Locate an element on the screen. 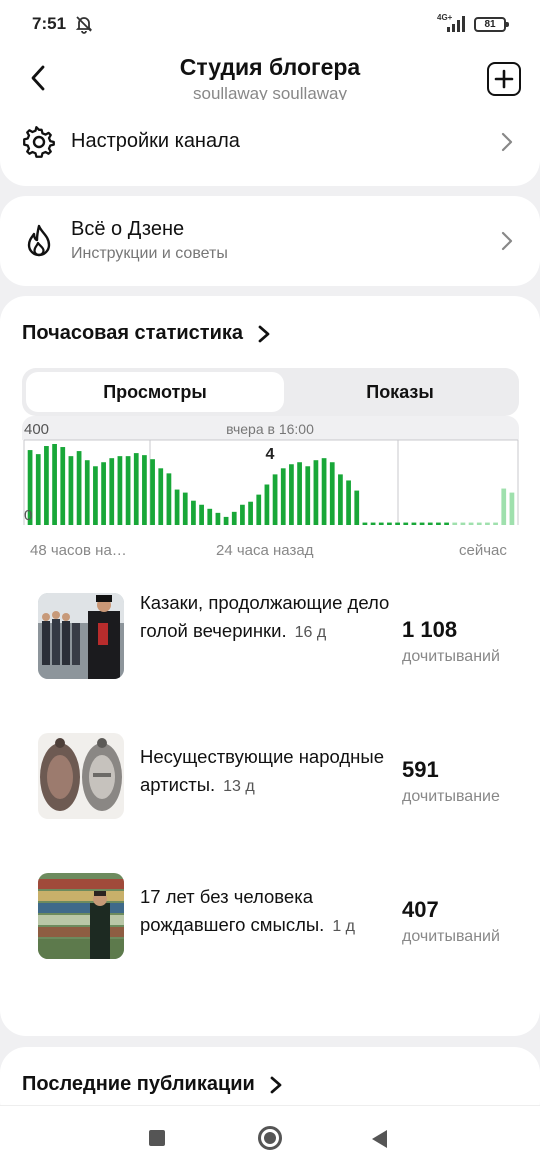 The width and height of the screenshot is (540, 1170). latest-publications-title: Последние публикации is located at coordinates (152, 1084).